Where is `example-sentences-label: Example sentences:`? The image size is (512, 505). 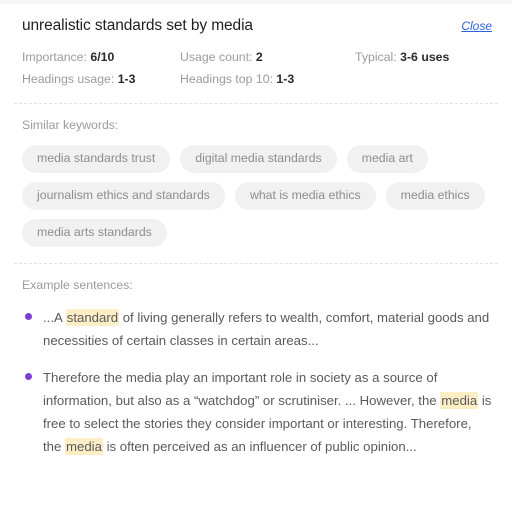 example-sentences-label: Example sentences: is located at coordinates (77, 285).